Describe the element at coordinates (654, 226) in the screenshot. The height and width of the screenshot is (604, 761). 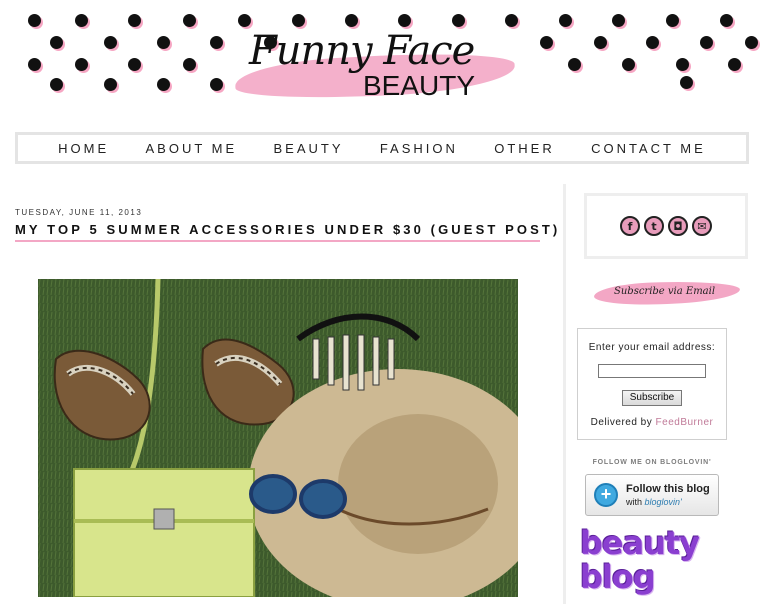
I see `twitter-icon: t` at that location.